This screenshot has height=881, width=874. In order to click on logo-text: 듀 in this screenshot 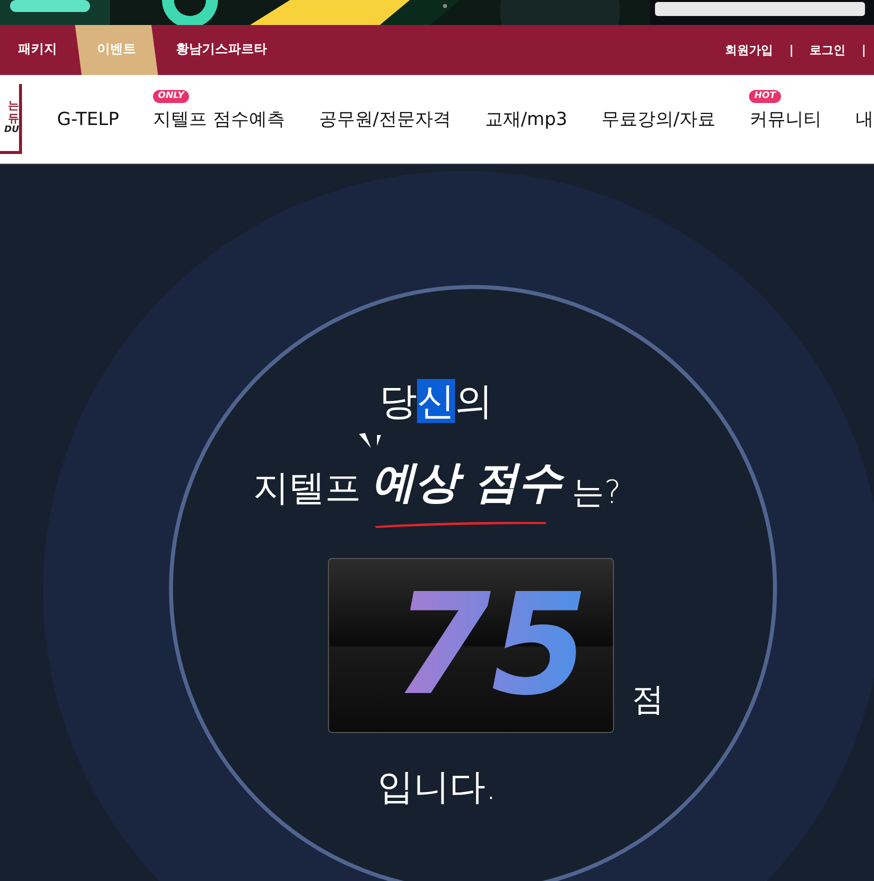, I will do `click(13, 119)`.